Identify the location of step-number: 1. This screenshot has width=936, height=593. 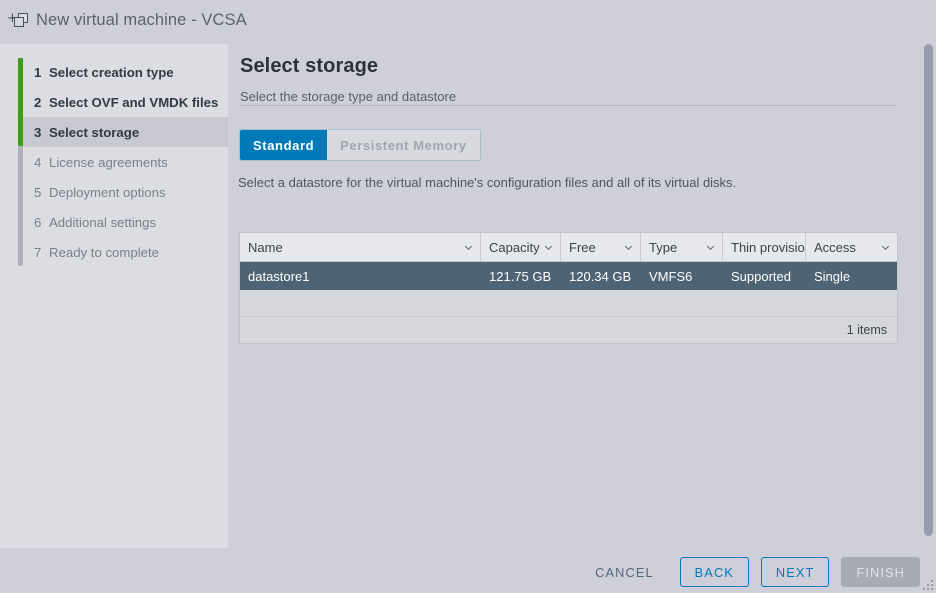
(38, 72).